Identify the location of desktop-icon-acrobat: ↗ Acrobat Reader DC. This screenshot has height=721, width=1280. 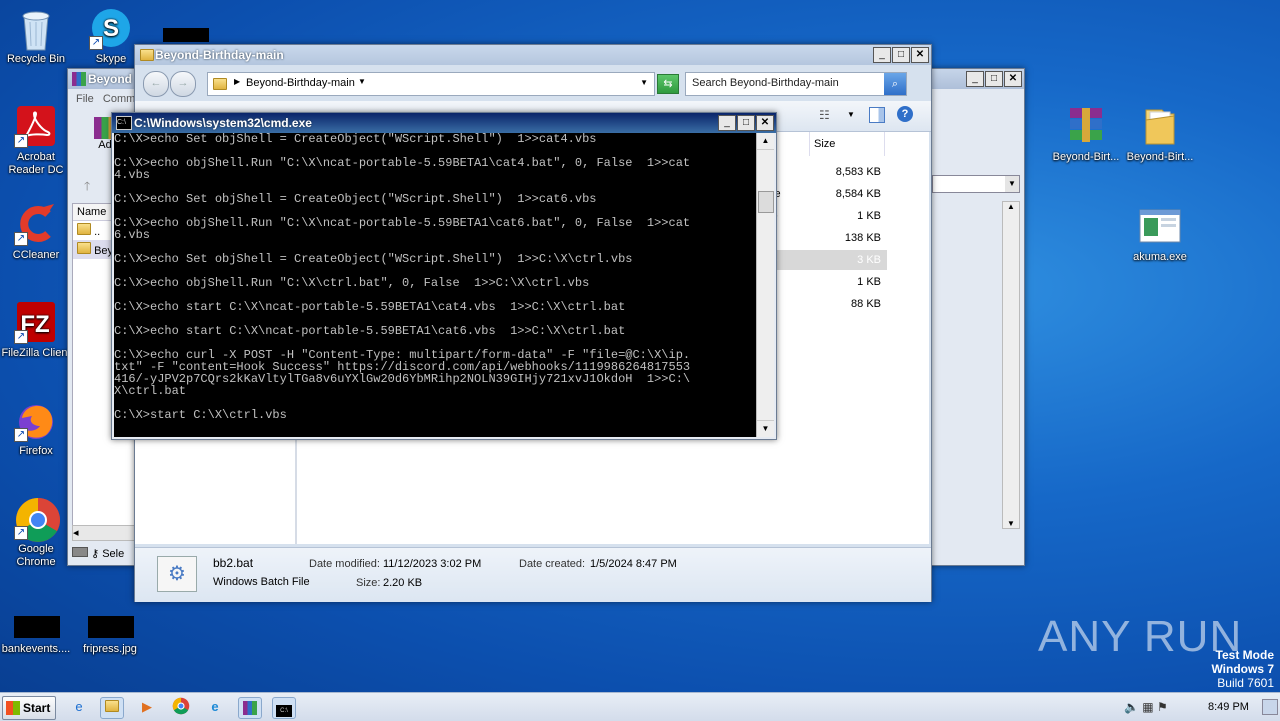
(37, 140).